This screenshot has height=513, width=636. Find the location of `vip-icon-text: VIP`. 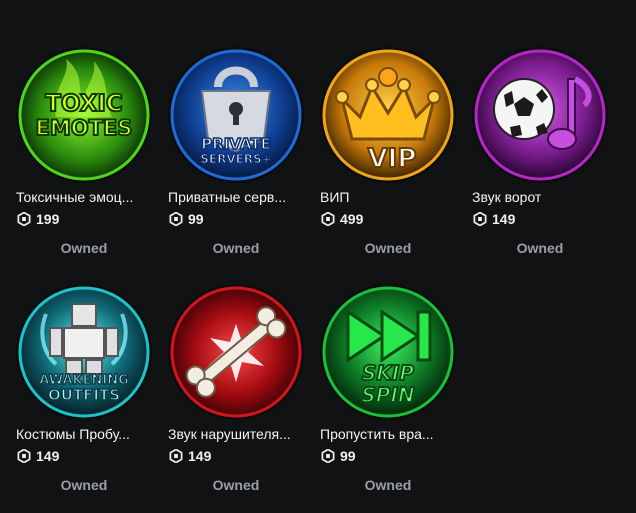

vip-icon-text: VIP is located at coordinates (392, 159).